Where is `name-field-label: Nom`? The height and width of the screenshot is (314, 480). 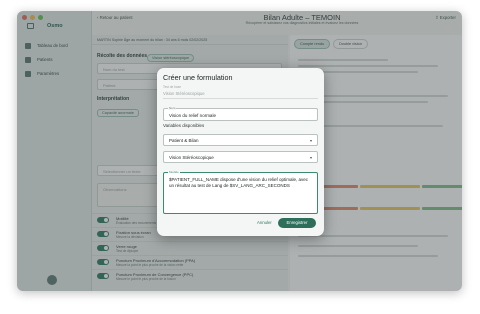
name-field-label: Nom is located at coordinates (172, 108).